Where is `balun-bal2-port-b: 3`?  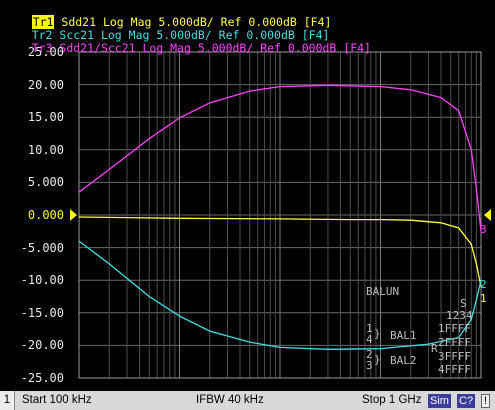
balun-bal2-port-b: 3 is located at coordinates (369, 365).